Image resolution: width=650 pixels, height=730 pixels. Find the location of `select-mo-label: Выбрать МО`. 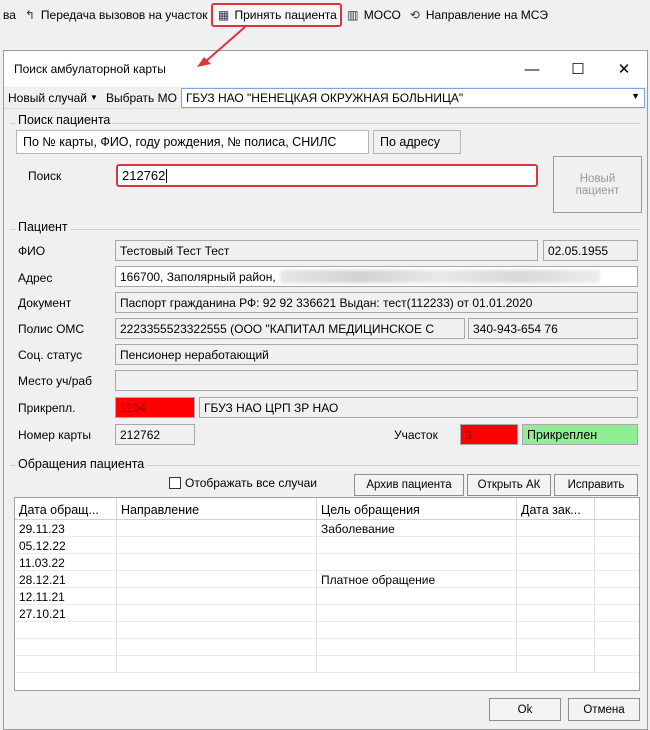

select-mo-label: Выбрать МО is located at coordinates (141, 97).